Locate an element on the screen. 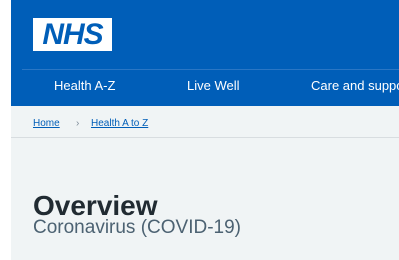 The image size is (399, 260). breadcrumb: Home › Health A to Z is located at coordinates (205, 122).